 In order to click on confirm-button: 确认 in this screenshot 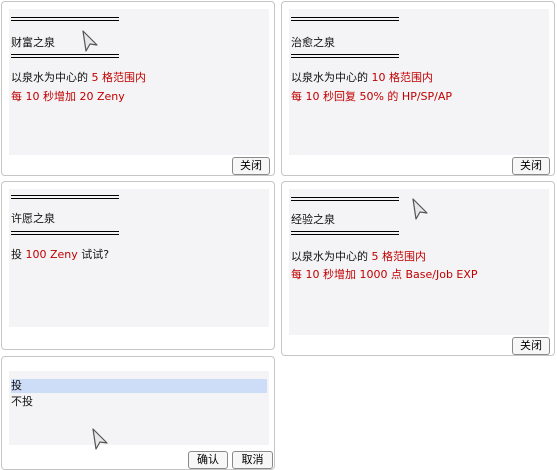, I will do `click(208, 460)`.